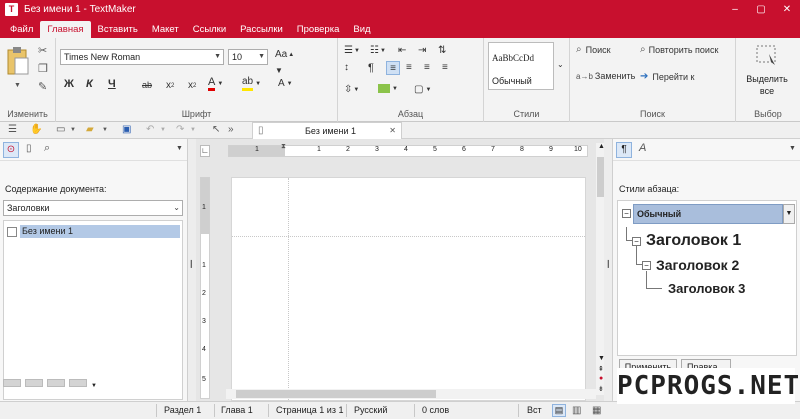 The image size is (800, 419). What do you see at coordinates (371, 68) in the screenshot?
I see `paragraph-mark-icon: ¶` at bounding box center [371, 68].